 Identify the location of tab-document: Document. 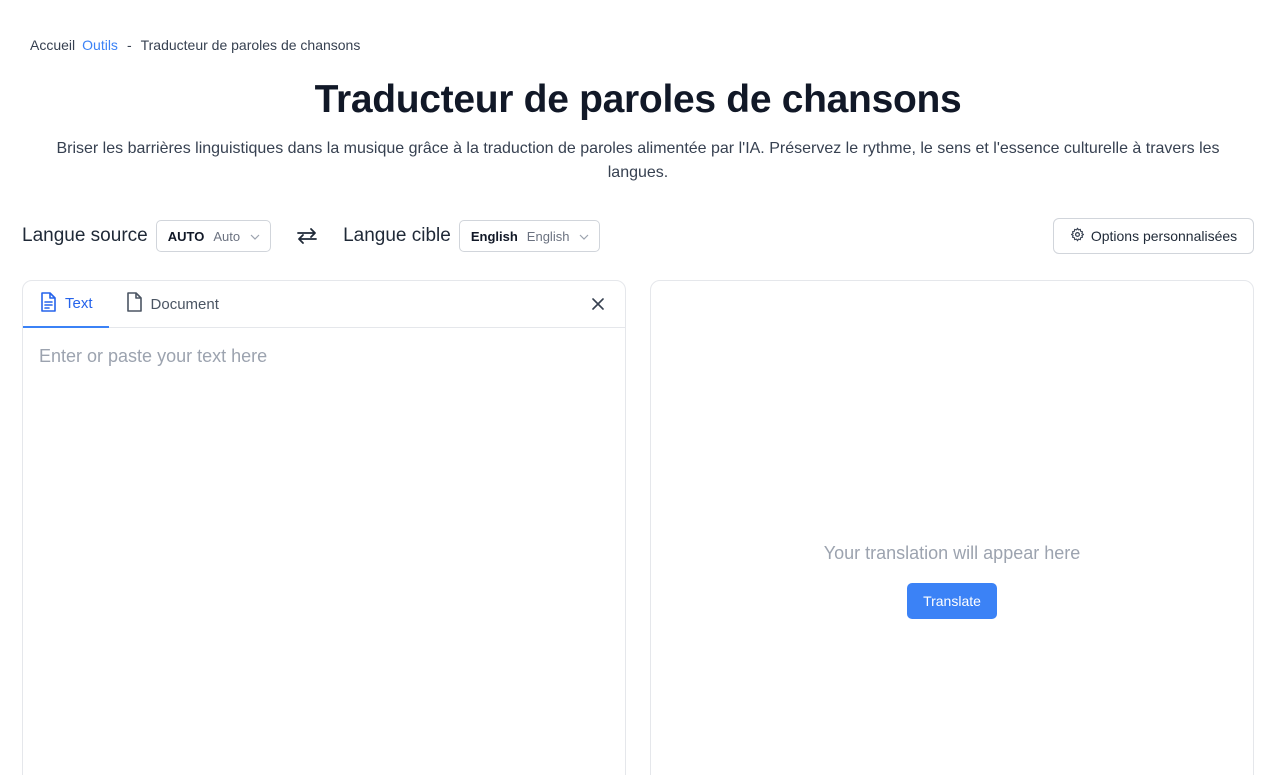
(172, 304).